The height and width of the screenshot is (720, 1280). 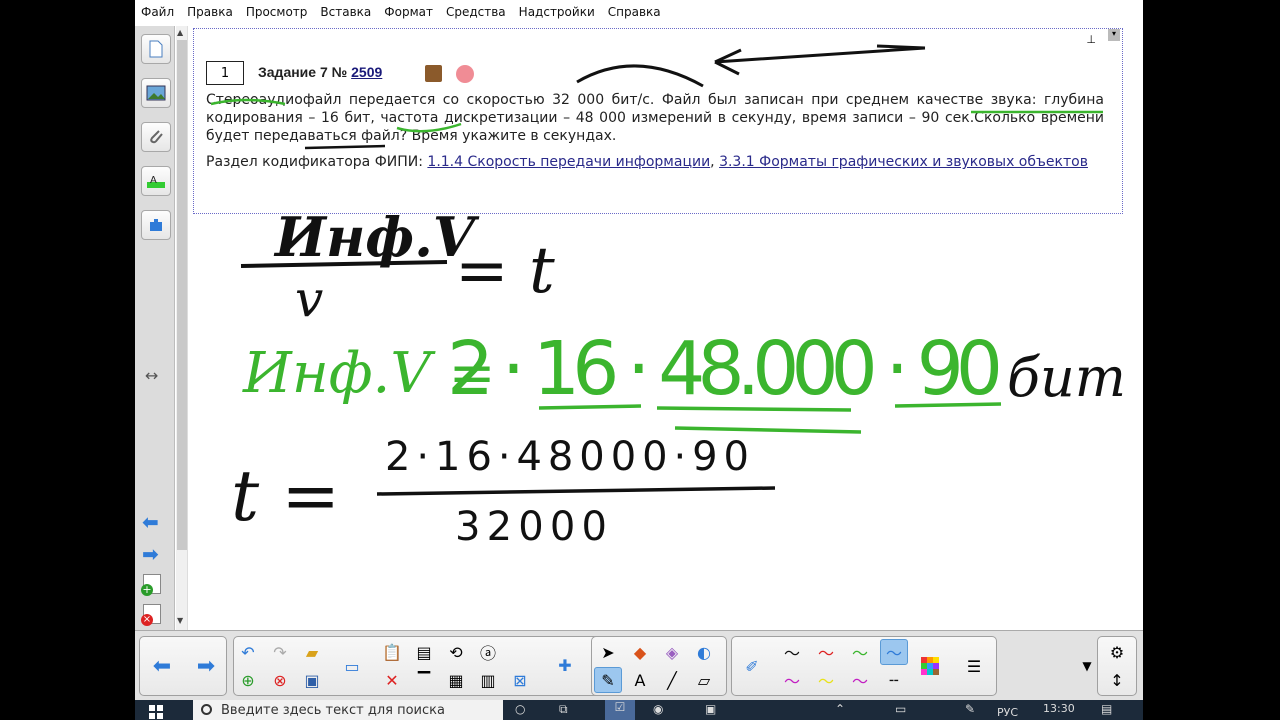 I want to click on page-icon, so click(x=156, y=49).